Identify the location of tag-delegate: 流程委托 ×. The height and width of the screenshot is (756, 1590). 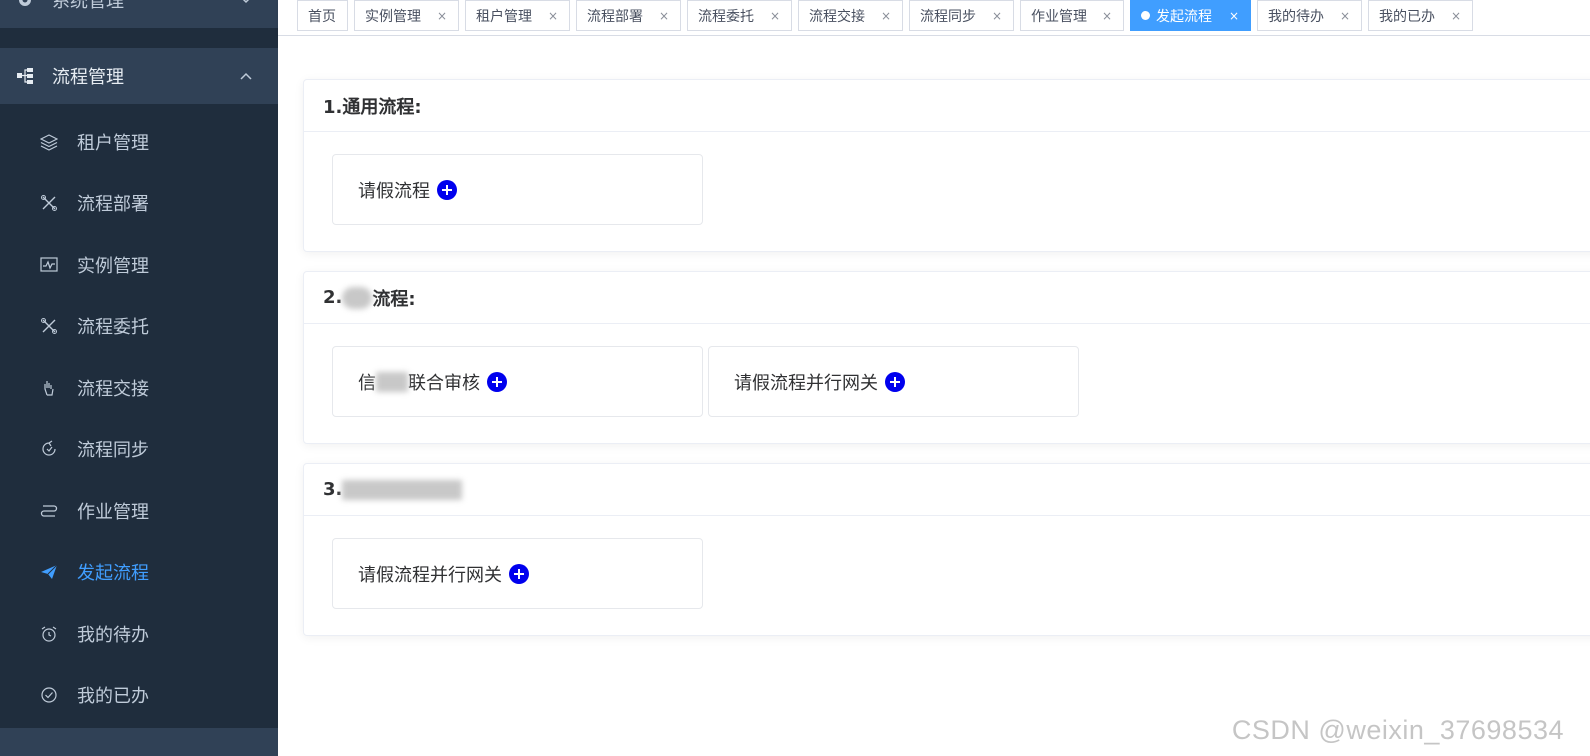
(739, 15).